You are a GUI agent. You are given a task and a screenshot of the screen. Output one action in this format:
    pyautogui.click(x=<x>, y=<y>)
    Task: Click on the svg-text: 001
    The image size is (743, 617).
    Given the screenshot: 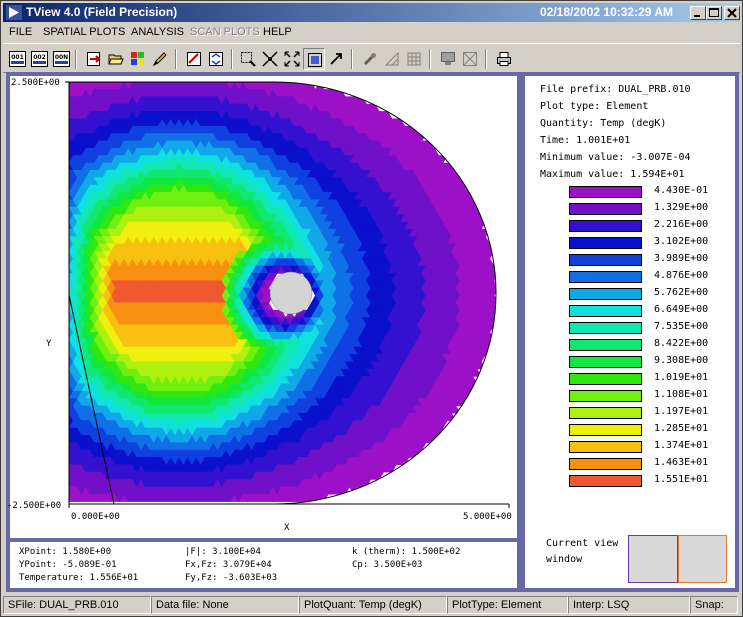 What is the action you would take?
    pyautogui.click(x=17, y=57)
    